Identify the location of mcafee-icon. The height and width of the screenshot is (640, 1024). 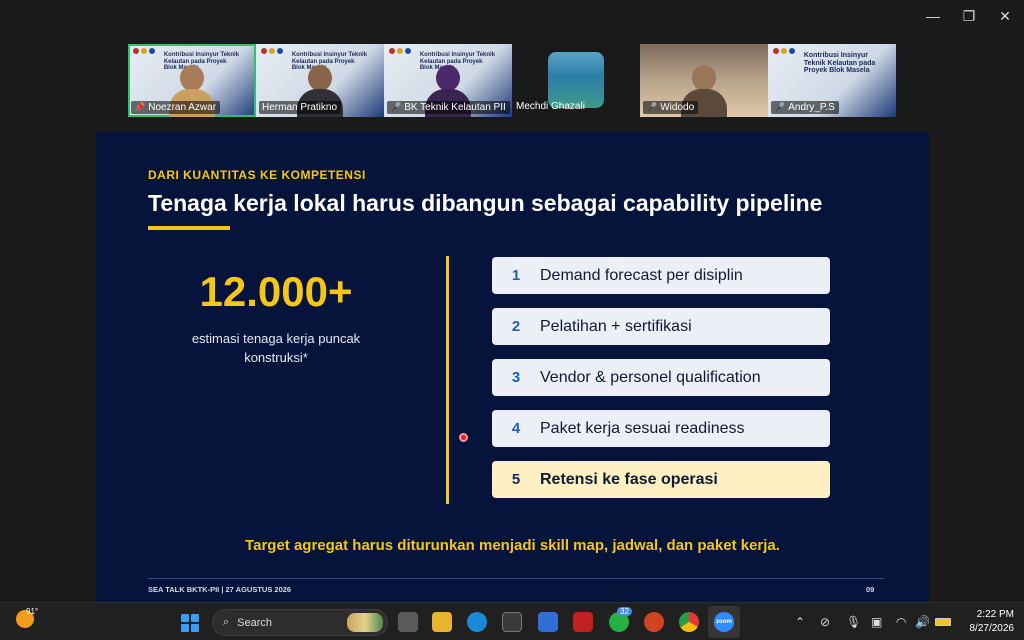
(583, 622).